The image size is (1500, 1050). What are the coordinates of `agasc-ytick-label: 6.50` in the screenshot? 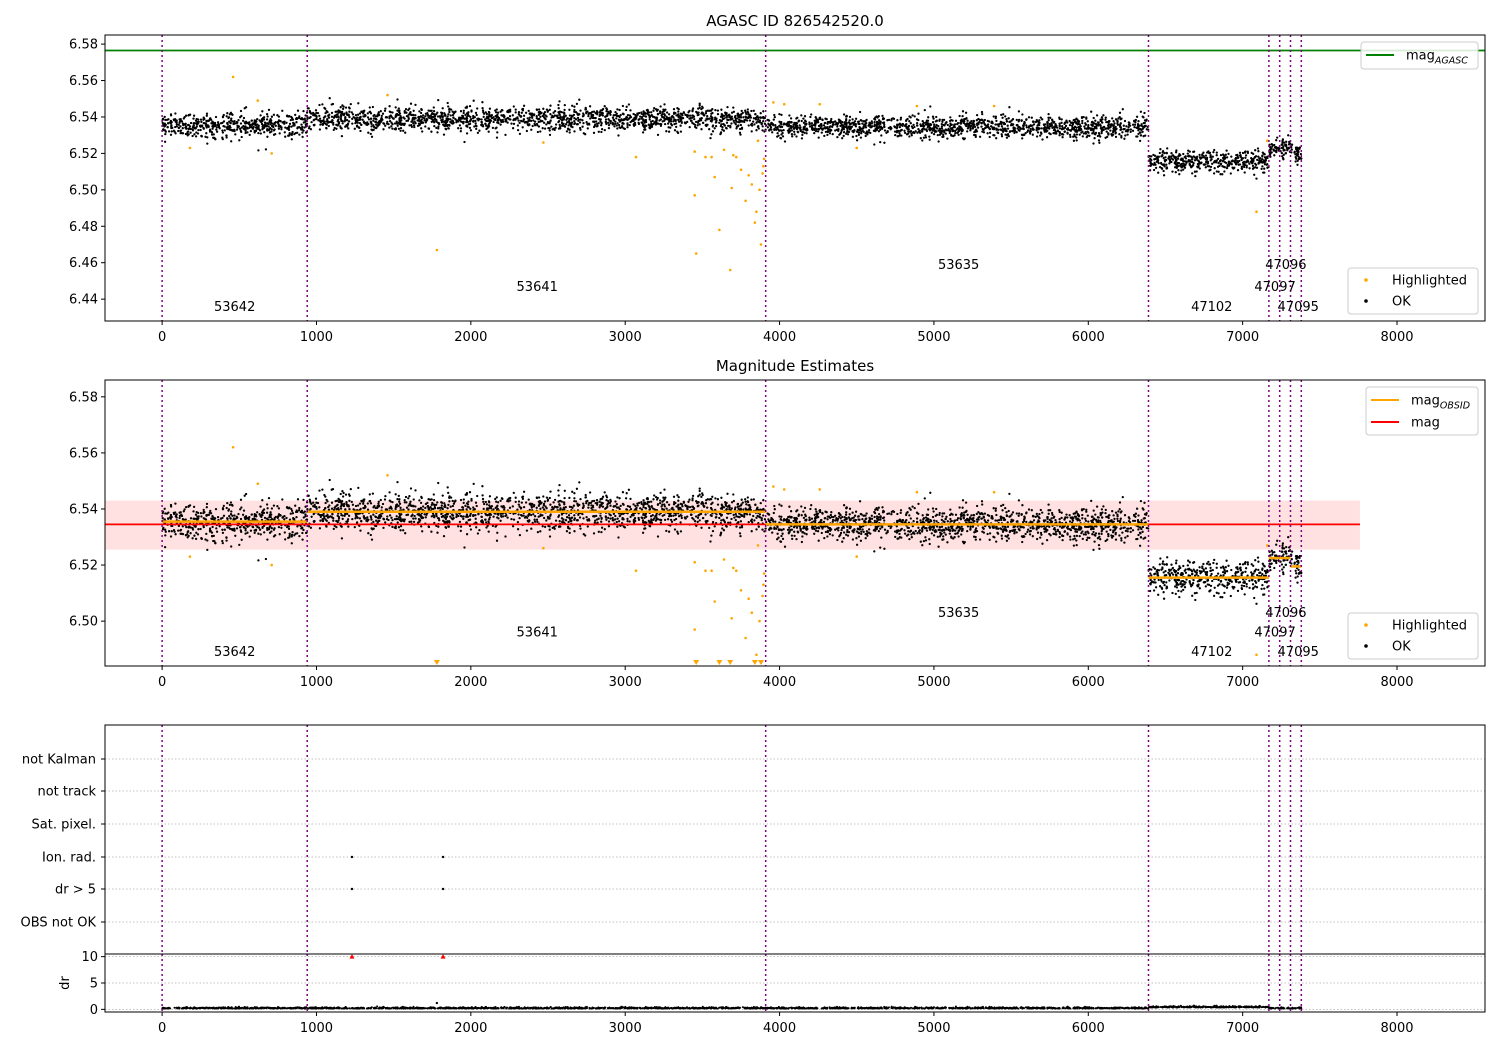 It's located at (83, 190).